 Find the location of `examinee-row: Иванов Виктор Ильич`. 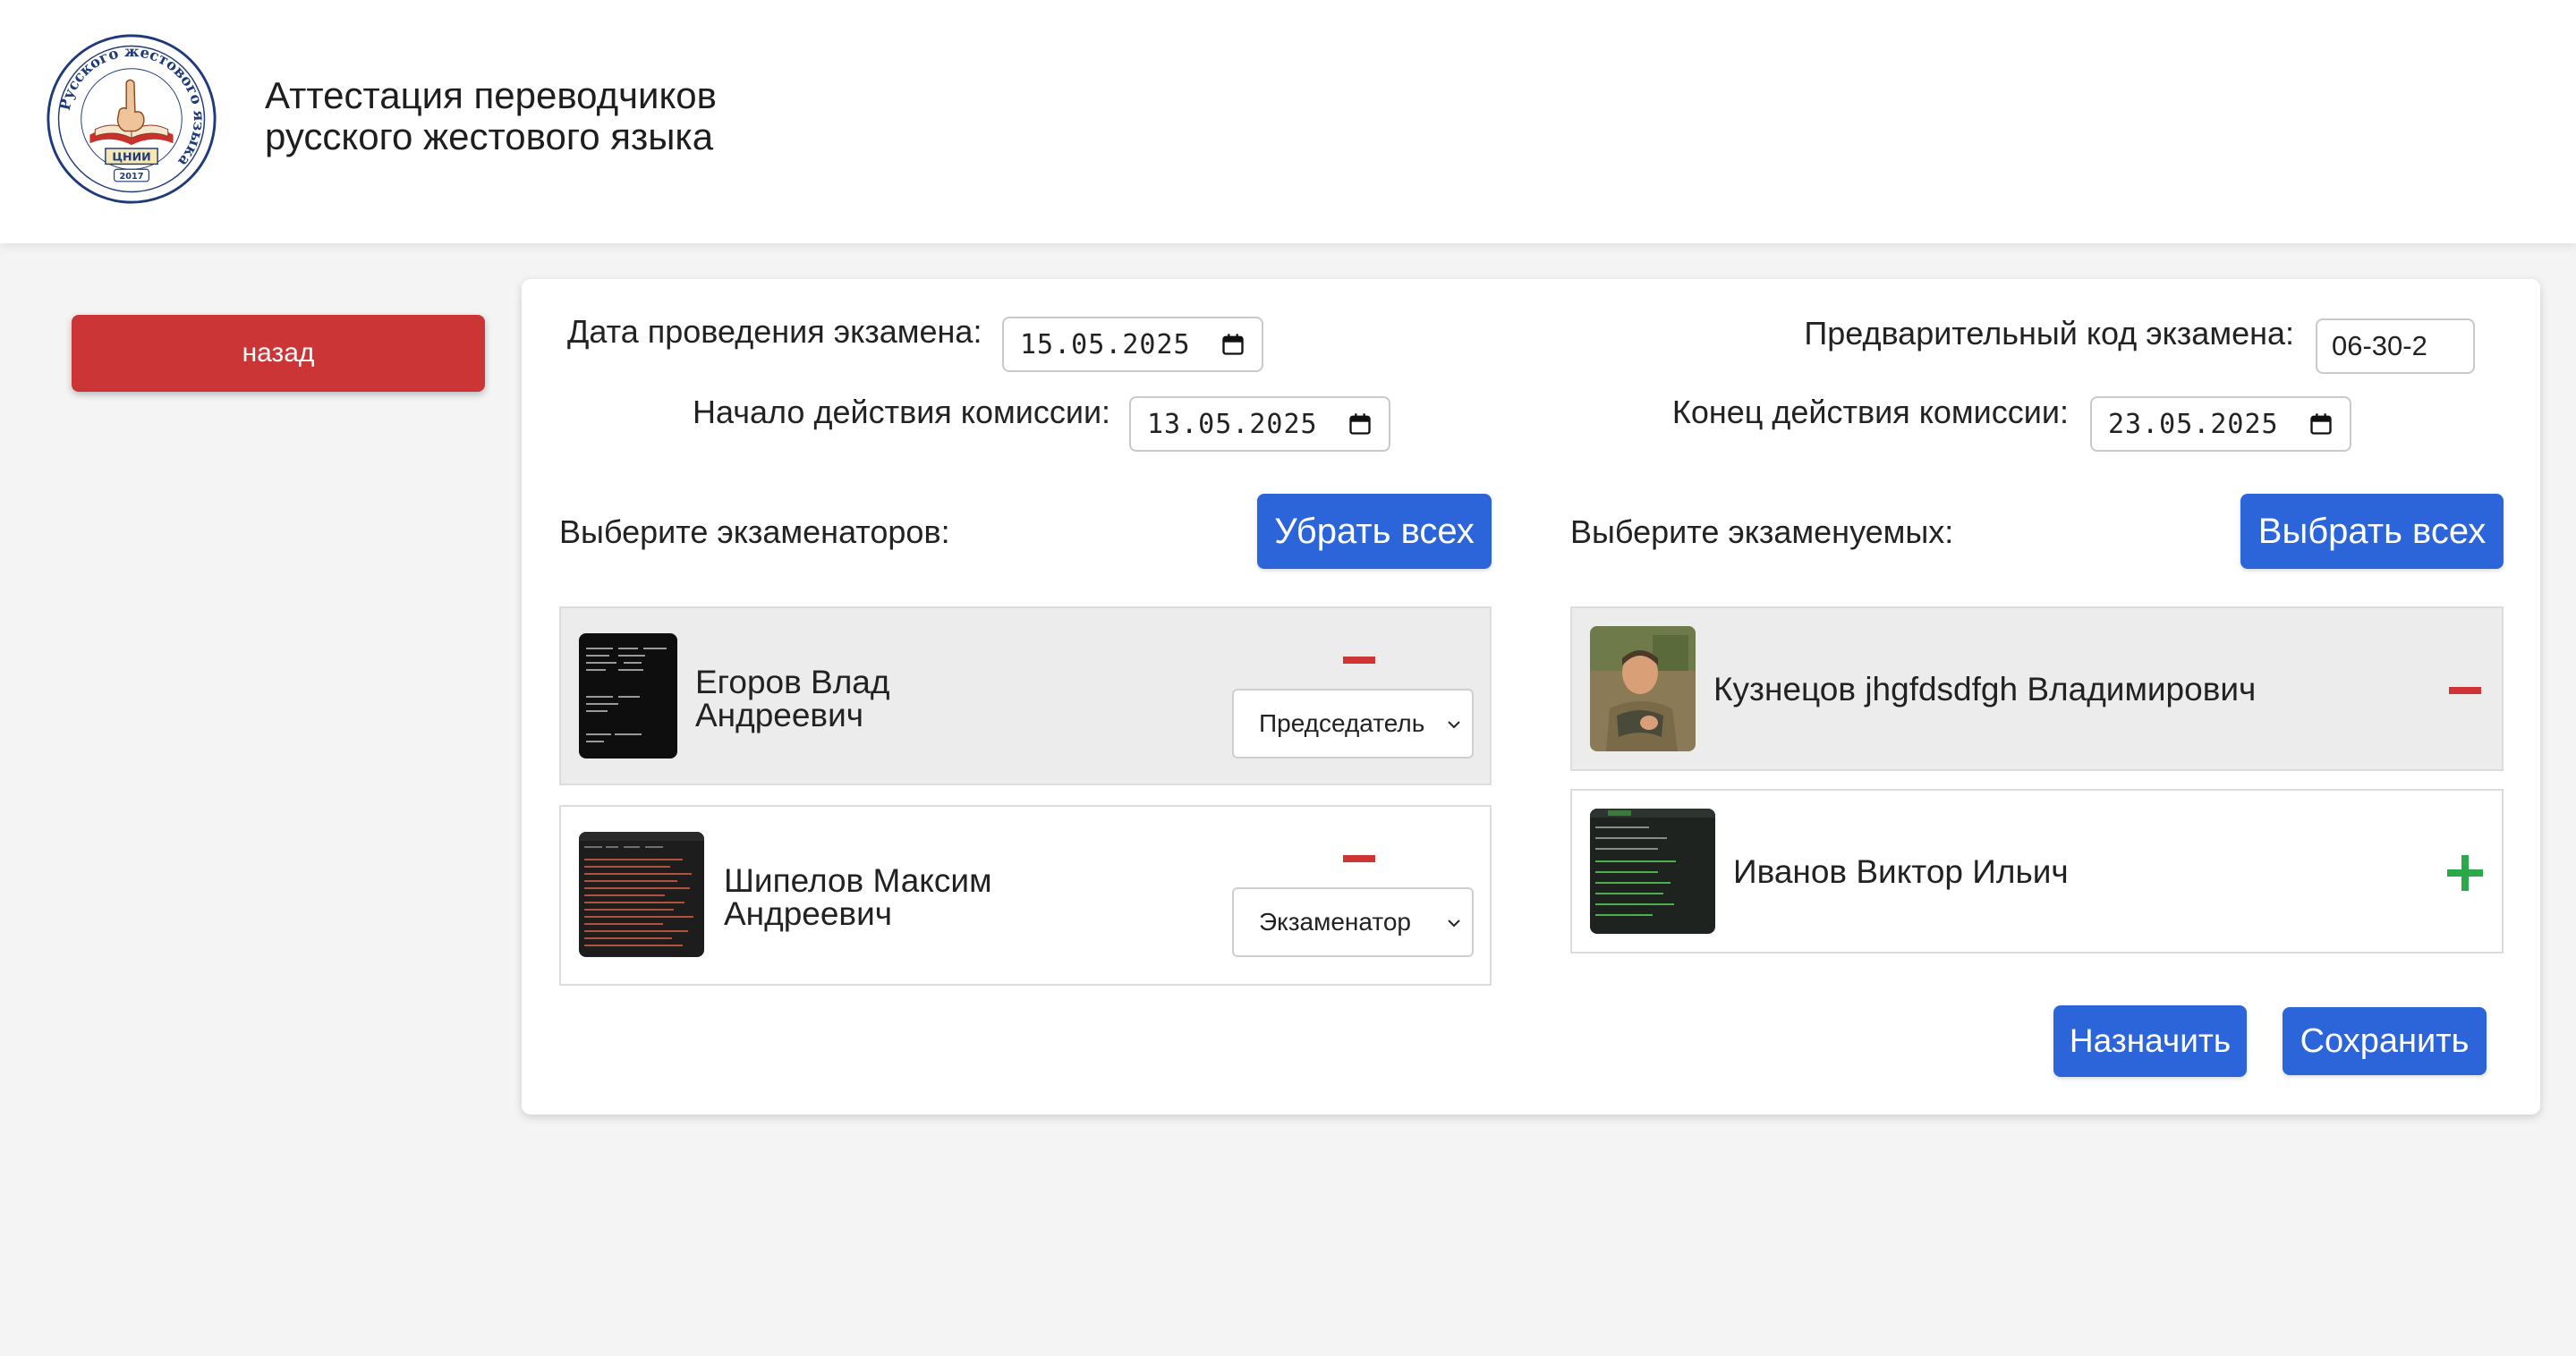

examinee-row: Иванов Виктор Ильич is located at coordinates (2037, 871).